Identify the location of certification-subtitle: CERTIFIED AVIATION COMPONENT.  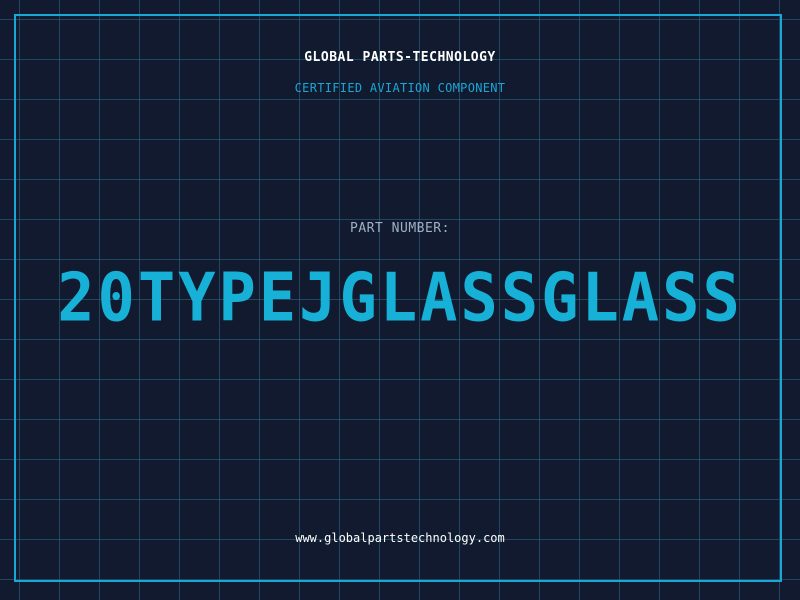
(400, 88).